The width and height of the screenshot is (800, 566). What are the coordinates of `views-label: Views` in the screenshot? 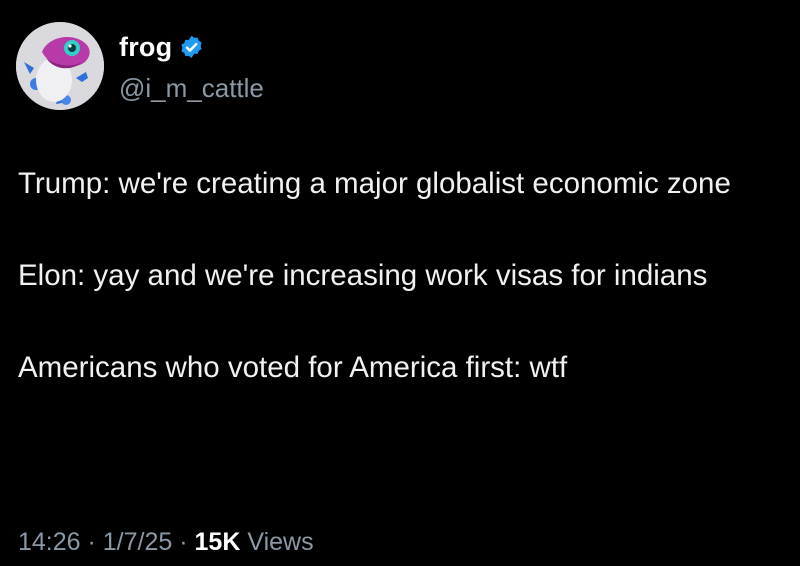 It's located at (280, 542).